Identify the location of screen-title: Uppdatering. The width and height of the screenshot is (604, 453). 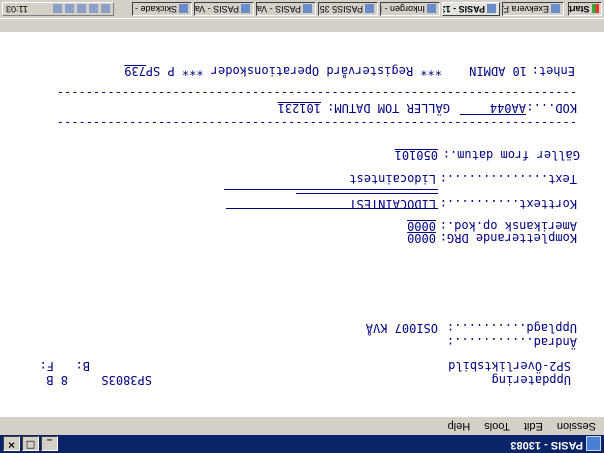
(531, 380).